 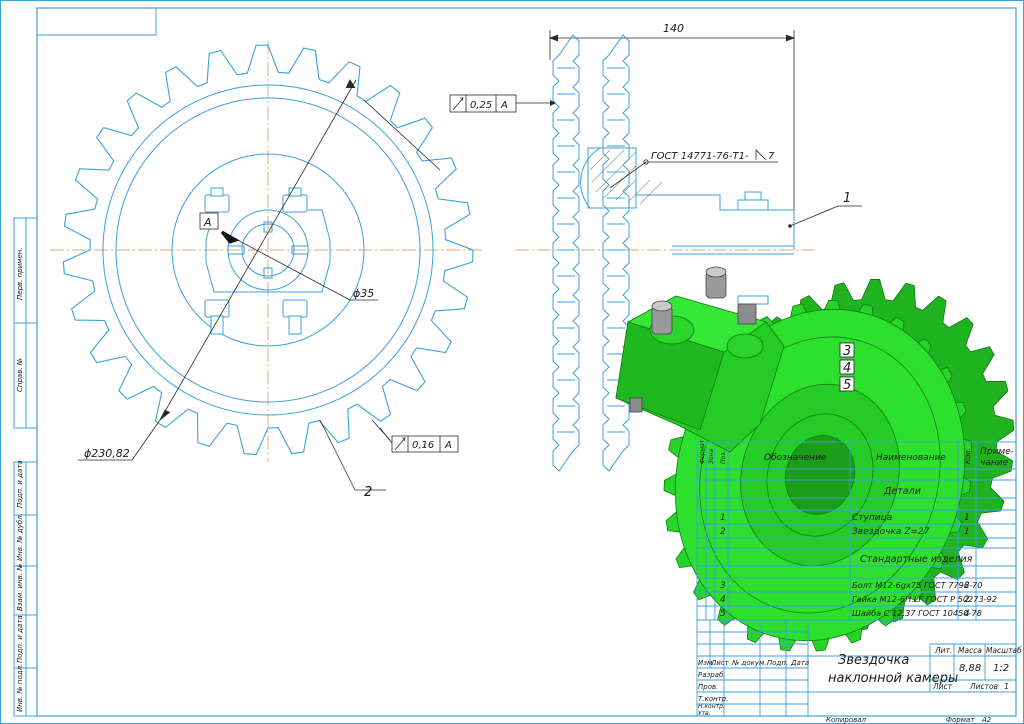 I want to click on row-3-qty: 2, so click(x=967, y=586).